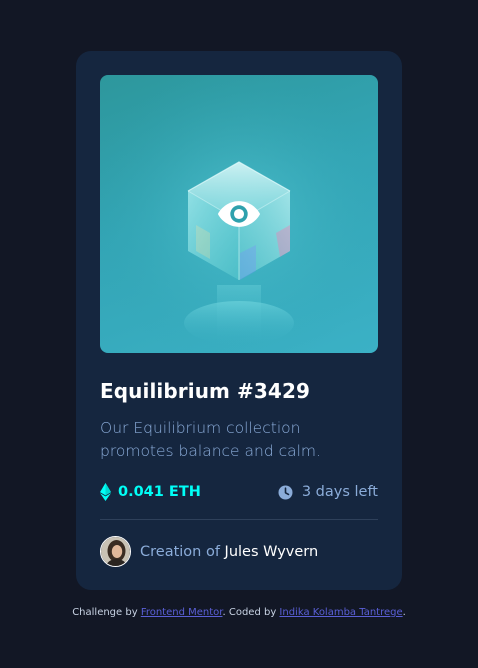 This screenshot has height=668, width=478. Describe the element at coordinates (182, 612) in the screenshot. I see `frontend-mentor-link: Frontend Mentor` at that location.